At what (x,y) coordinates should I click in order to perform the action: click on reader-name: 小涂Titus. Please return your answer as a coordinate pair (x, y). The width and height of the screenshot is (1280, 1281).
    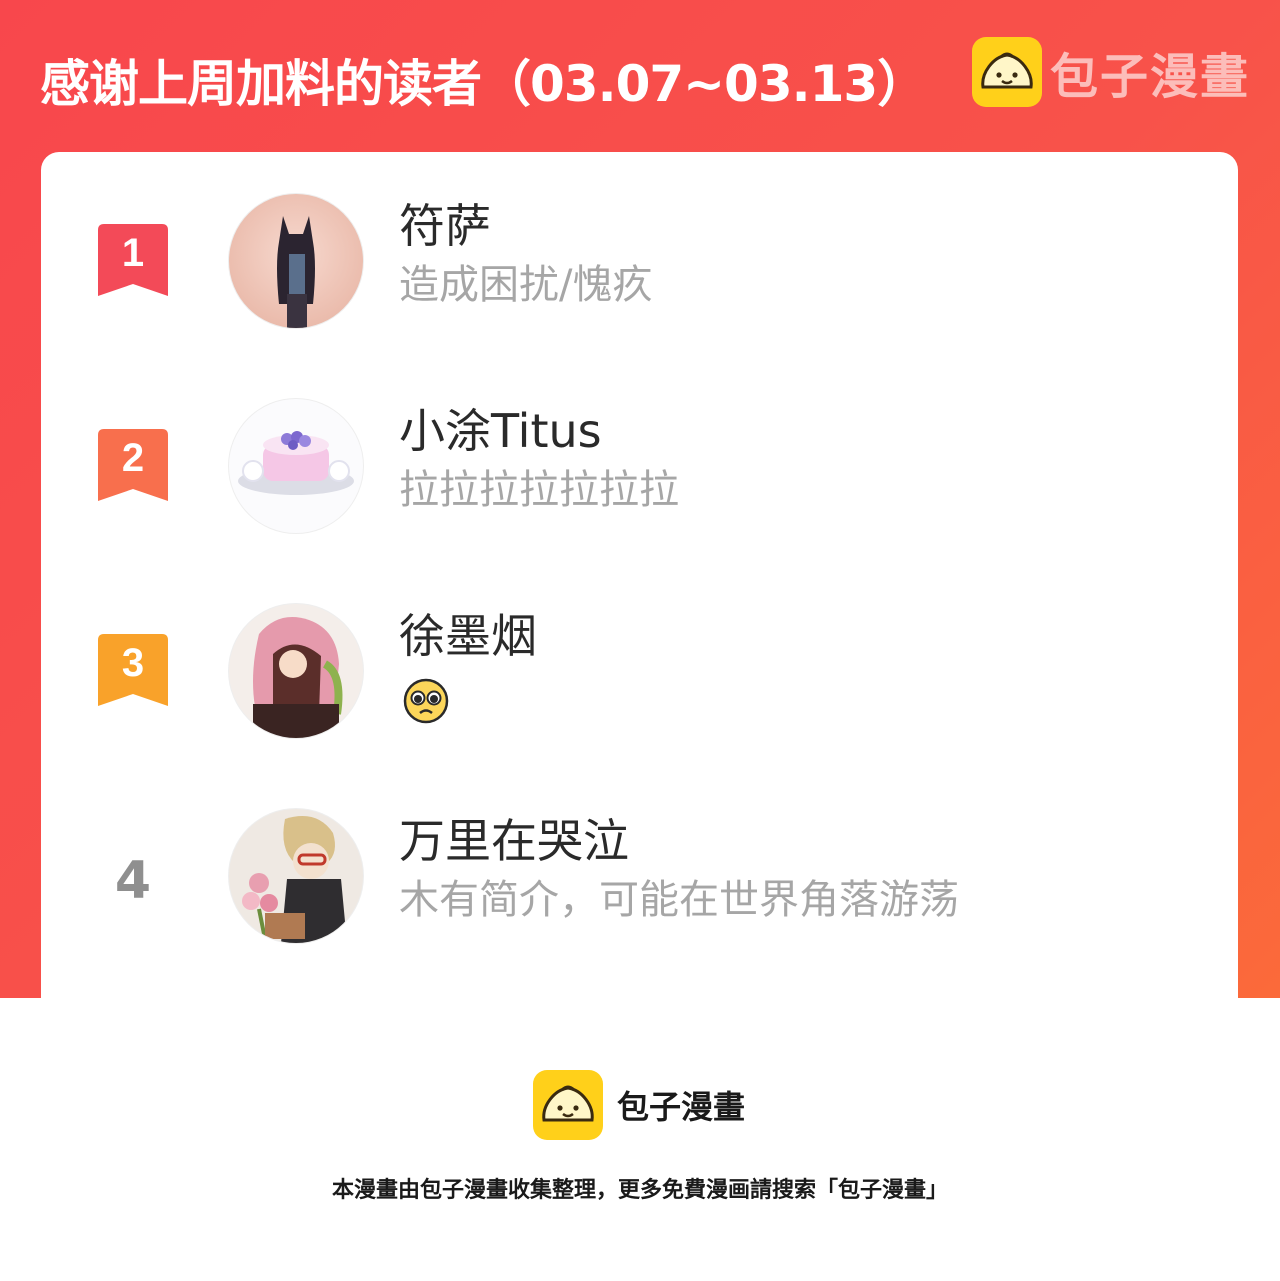
    Looking at the image, I should click on (500, 431).